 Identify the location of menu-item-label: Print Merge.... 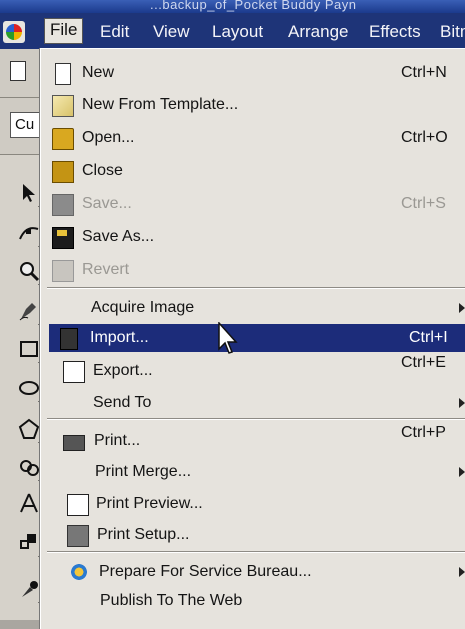
(143, 471).